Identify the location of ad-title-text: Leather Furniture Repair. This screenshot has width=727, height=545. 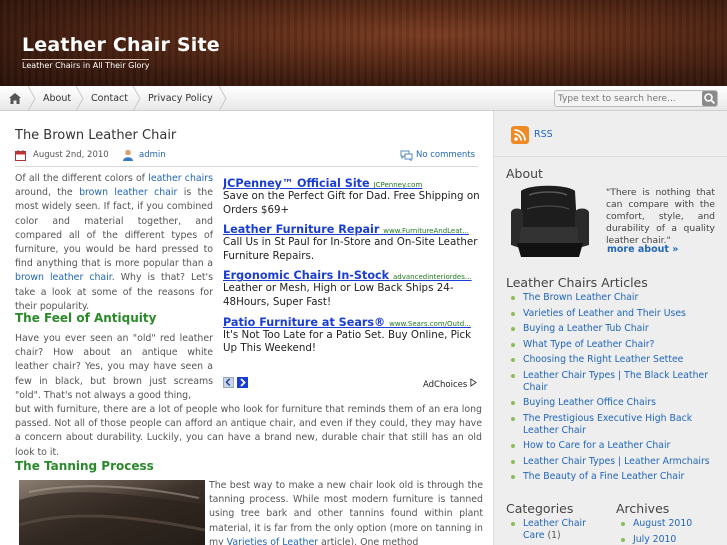
(301, 229).